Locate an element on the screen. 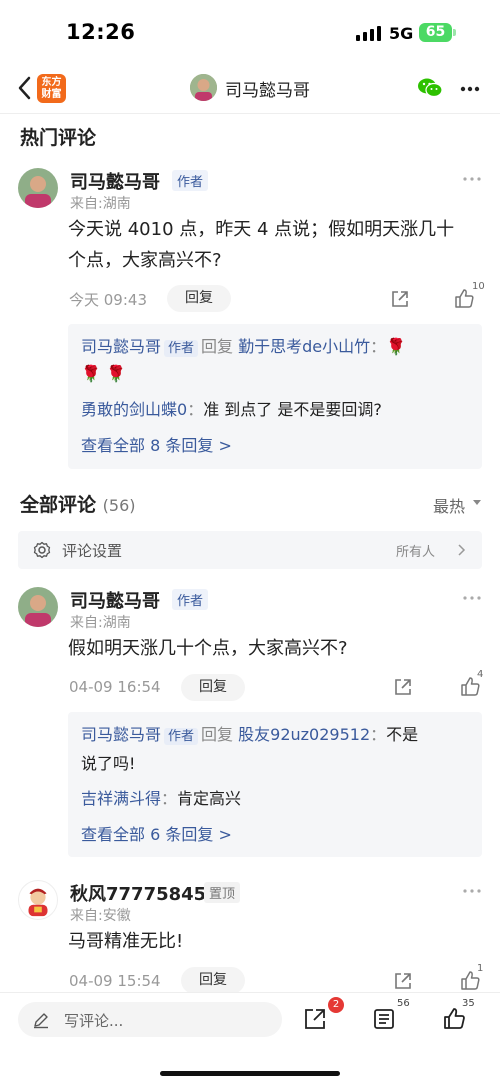 The height and width of the screenshot is (1084, 500). brand-logo: 东方 财富 is located at coordinates (51, 88).